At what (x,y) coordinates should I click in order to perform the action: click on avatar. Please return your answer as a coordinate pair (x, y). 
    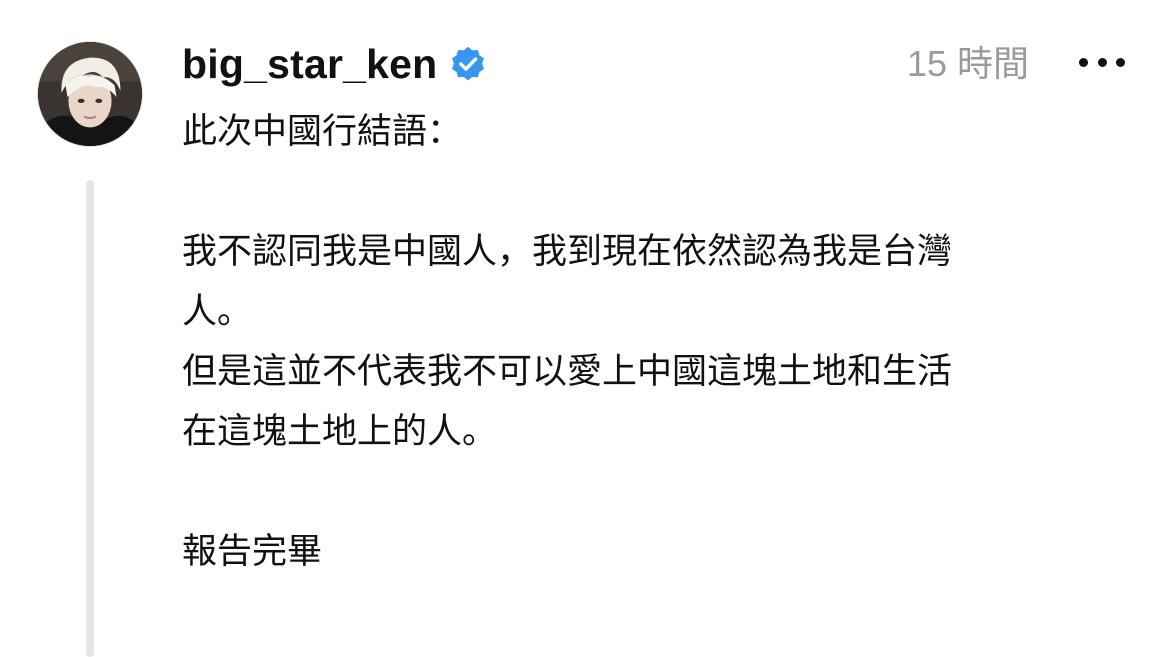
    Looking at the image, I should click on (90, 94).